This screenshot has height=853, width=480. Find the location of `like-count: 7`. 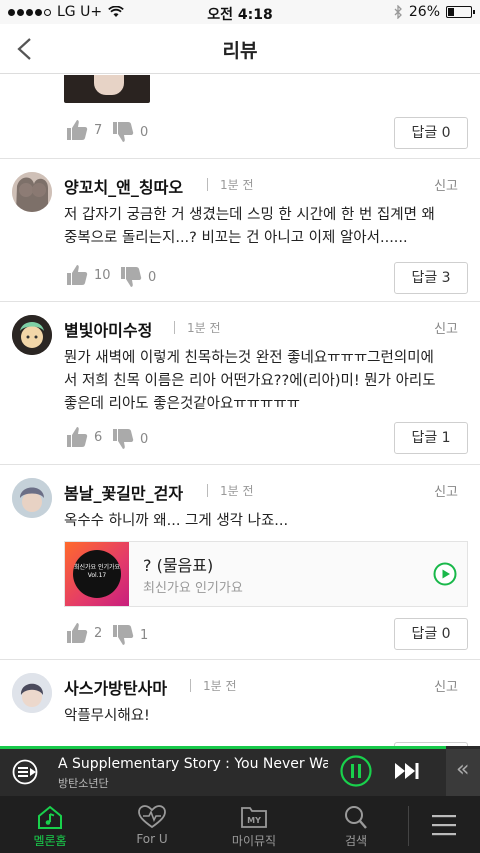

like-count: 7 is located at coordinates (98, 130).